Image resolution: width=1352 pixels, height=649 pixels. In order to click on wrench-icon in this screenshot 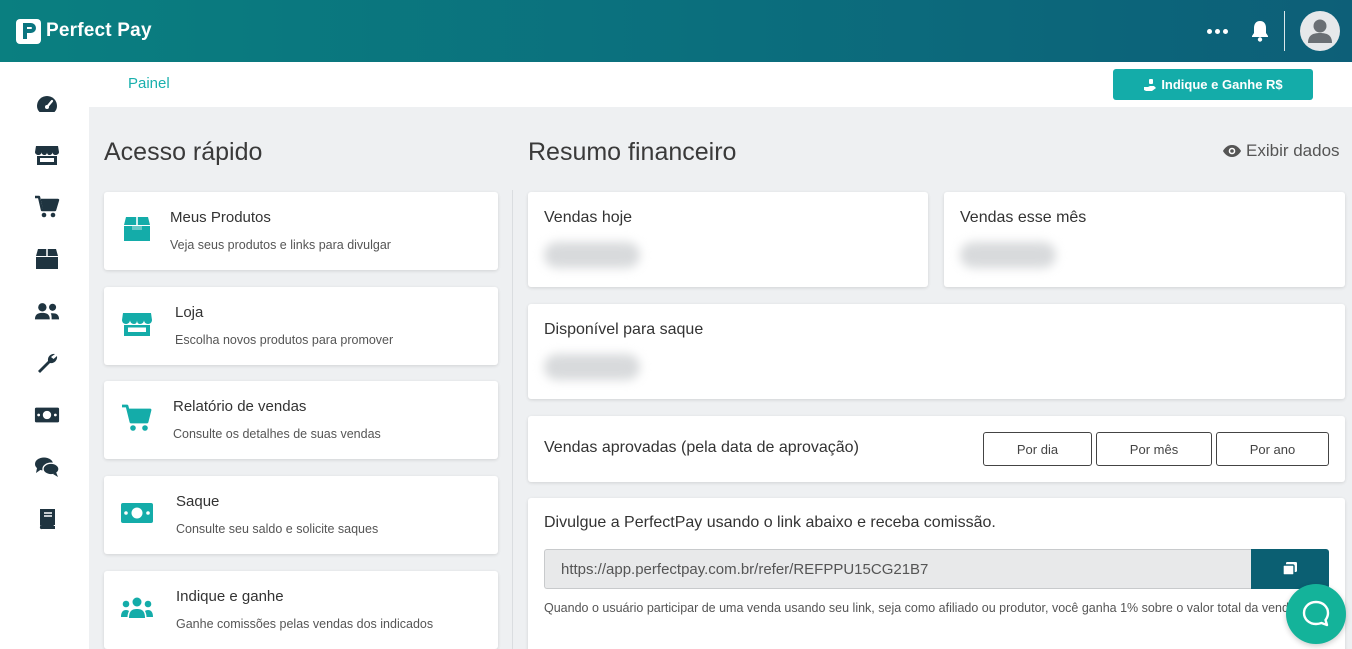, I will do `click(47, 363)`.